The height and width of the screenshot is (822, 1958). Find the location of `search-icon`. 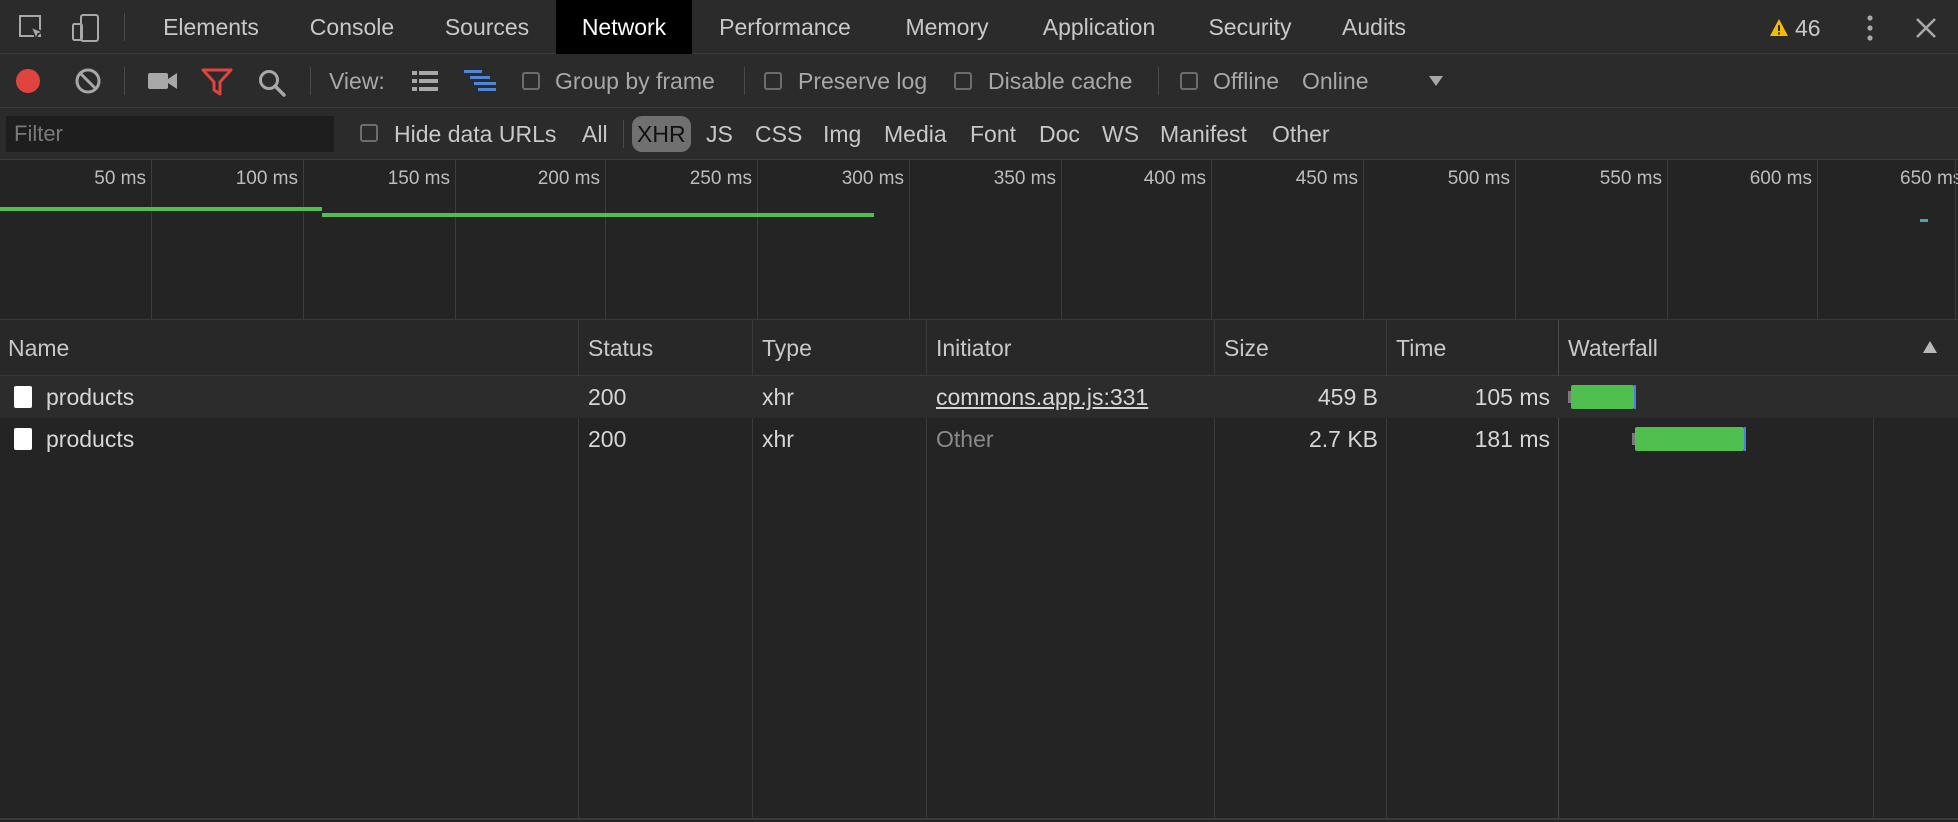

search-icon is located at coordinates (272, 83).